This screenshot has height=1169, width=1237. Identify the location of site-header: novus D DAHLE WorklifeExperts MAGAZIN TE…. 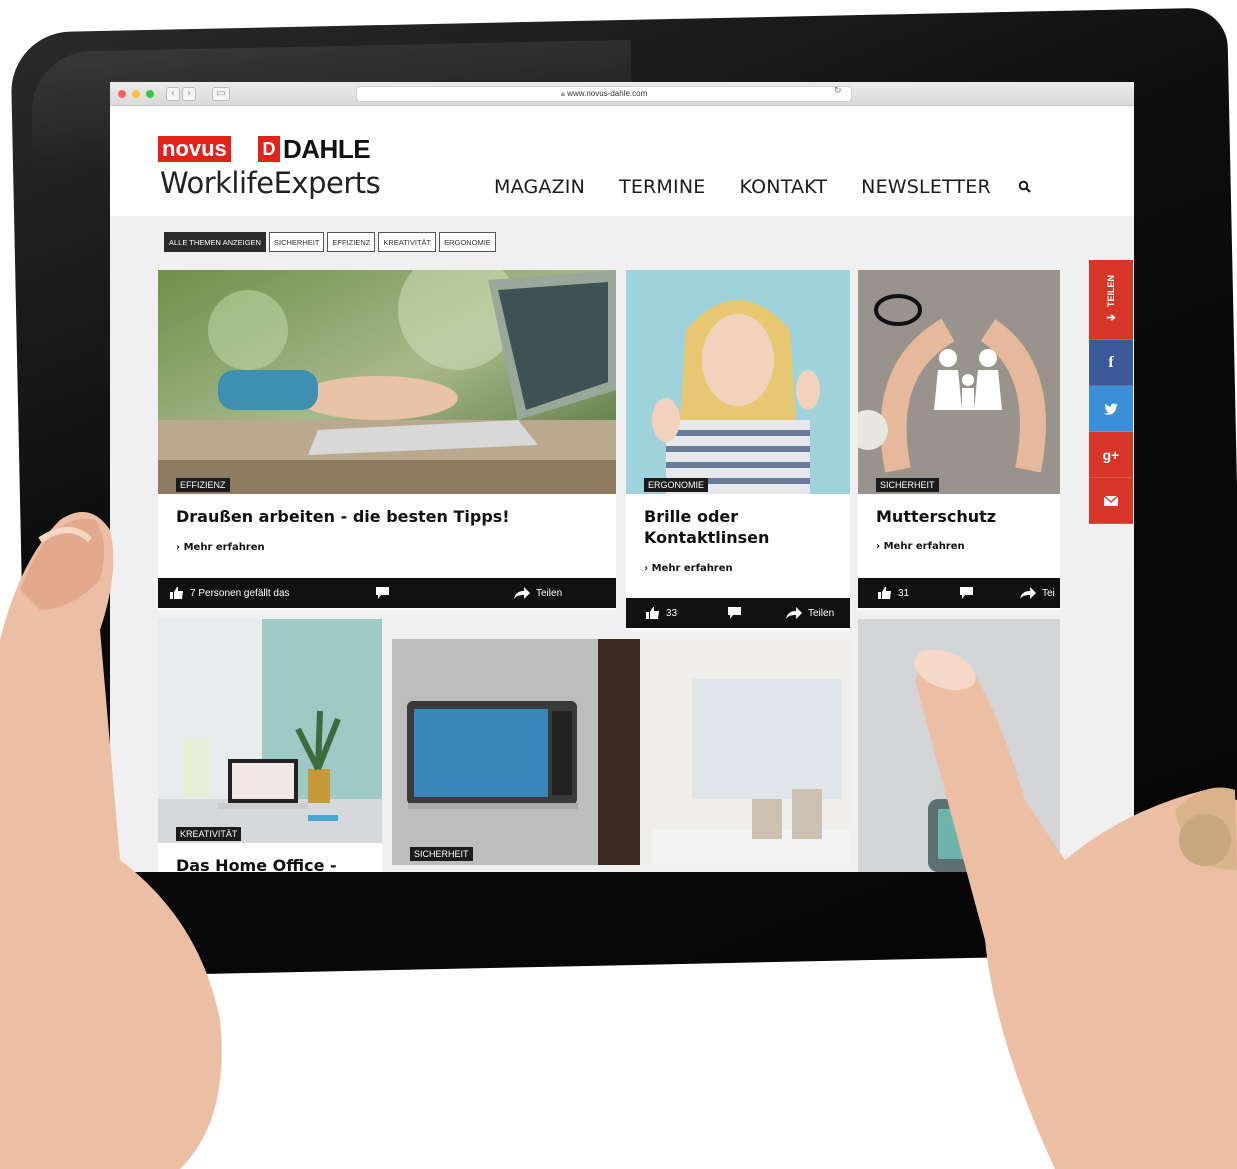
(622, 161).